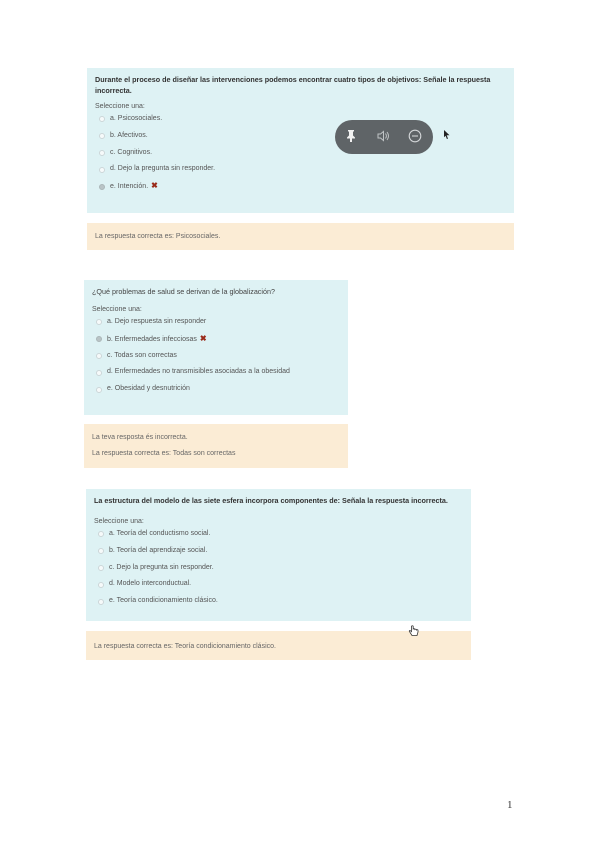 Image resolution: width=599 pixels, height=848 pixels. Describe the element at coordinates (158, 236) in the screenshot. I see `correct-answer-text: La respuesta correcta es: Psicosociales.` at that location.